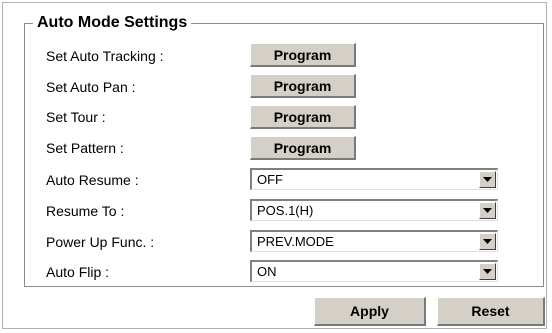 The width and height of the screenshot is (552, 333). I want to click on auto-resume-select: OFF, so click(374, 179).